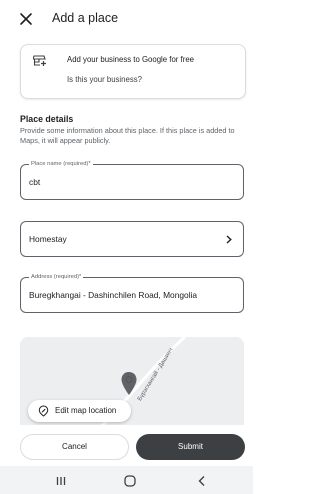 The width and height of the screenshot is (320, 494). Describe the element at coordinates (61, 164) in the screenshot. I see `place-name-label: Place name (required)*` at that location.